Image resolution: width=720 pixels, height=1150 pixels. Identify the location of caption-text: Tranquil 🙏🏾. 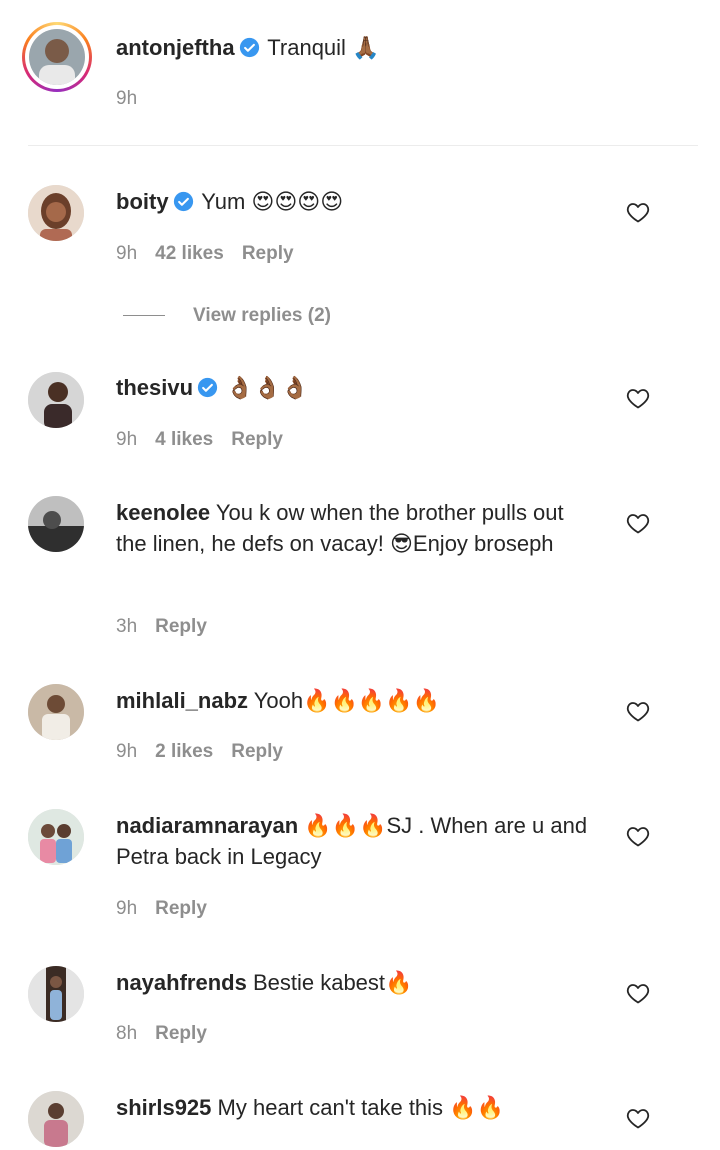
(323, 47).